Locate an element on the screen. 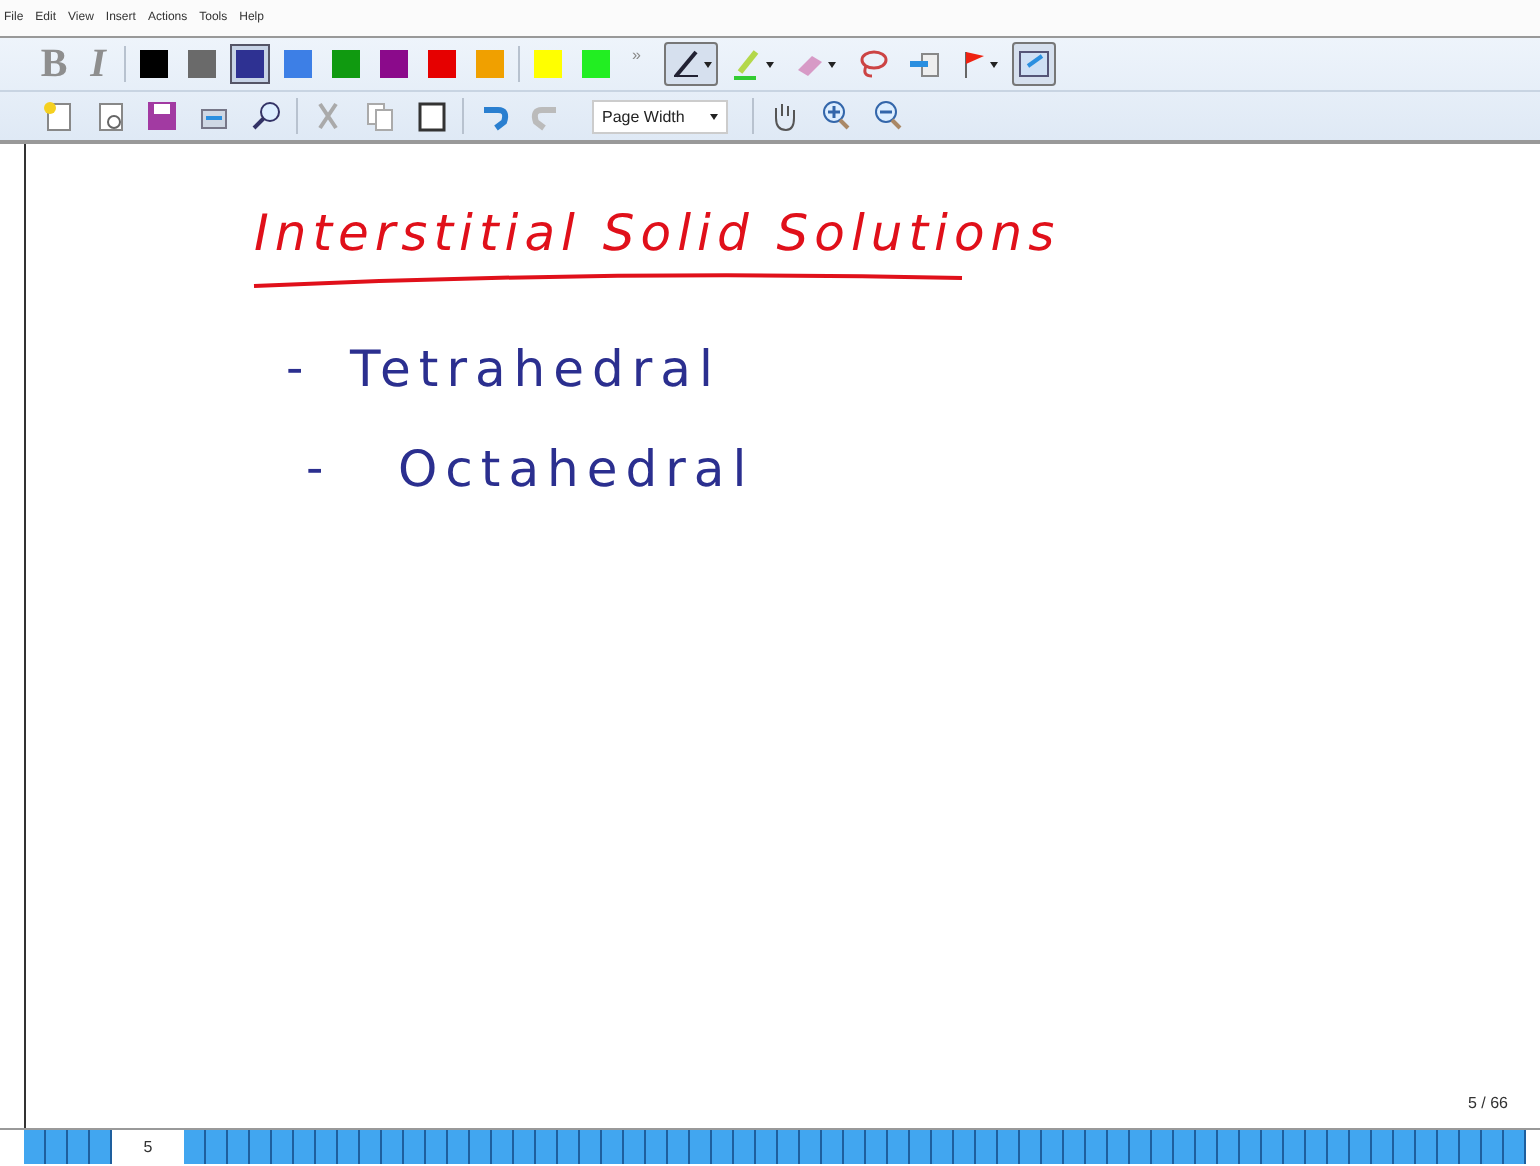  zoom-in-icon is located at coordinates (836, 116).